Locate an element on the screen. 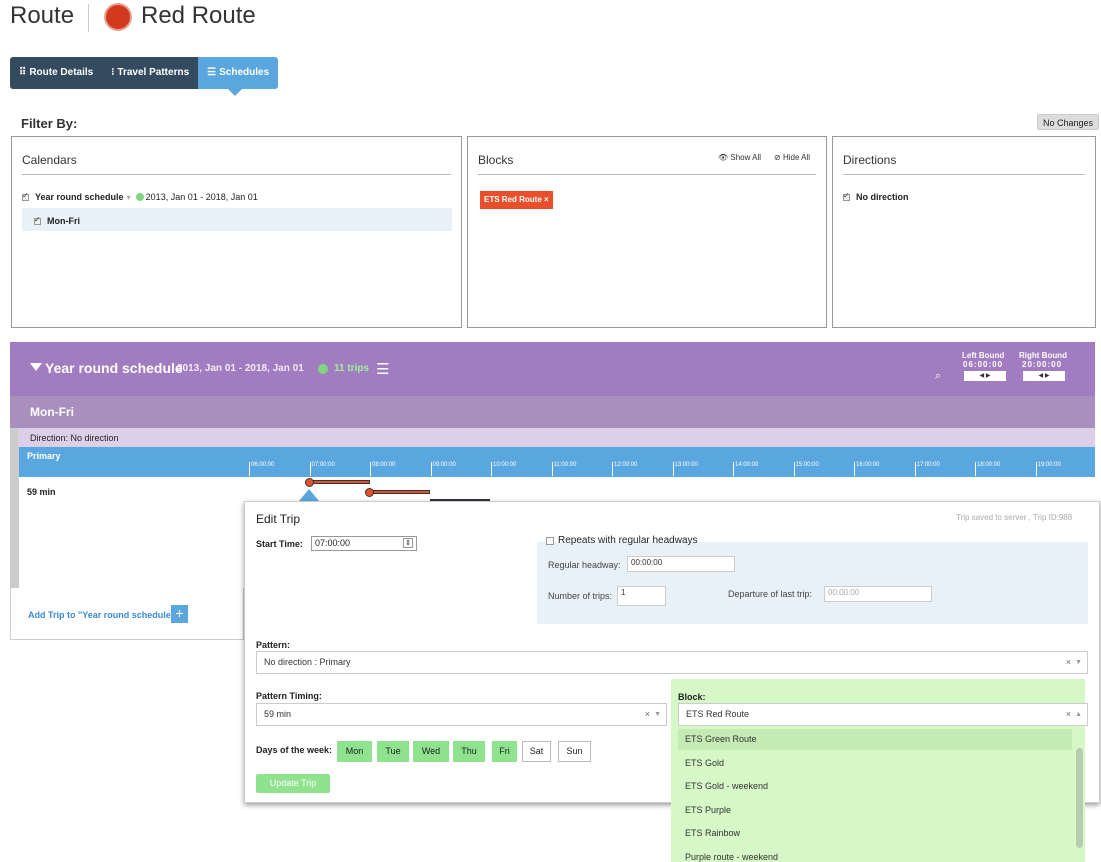  day-toggle-fri: Fri is located at coordinates (504, 751).